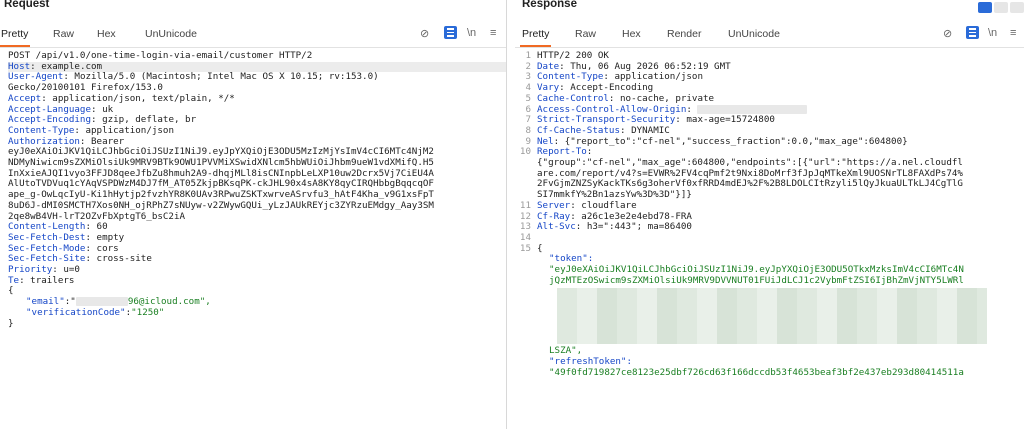 This screenshot has height=429, width=1024. Describe the element at coordinates (639, 227) in the screenshot. I see `header-value: h3=":443"; ma=86400` at that location.